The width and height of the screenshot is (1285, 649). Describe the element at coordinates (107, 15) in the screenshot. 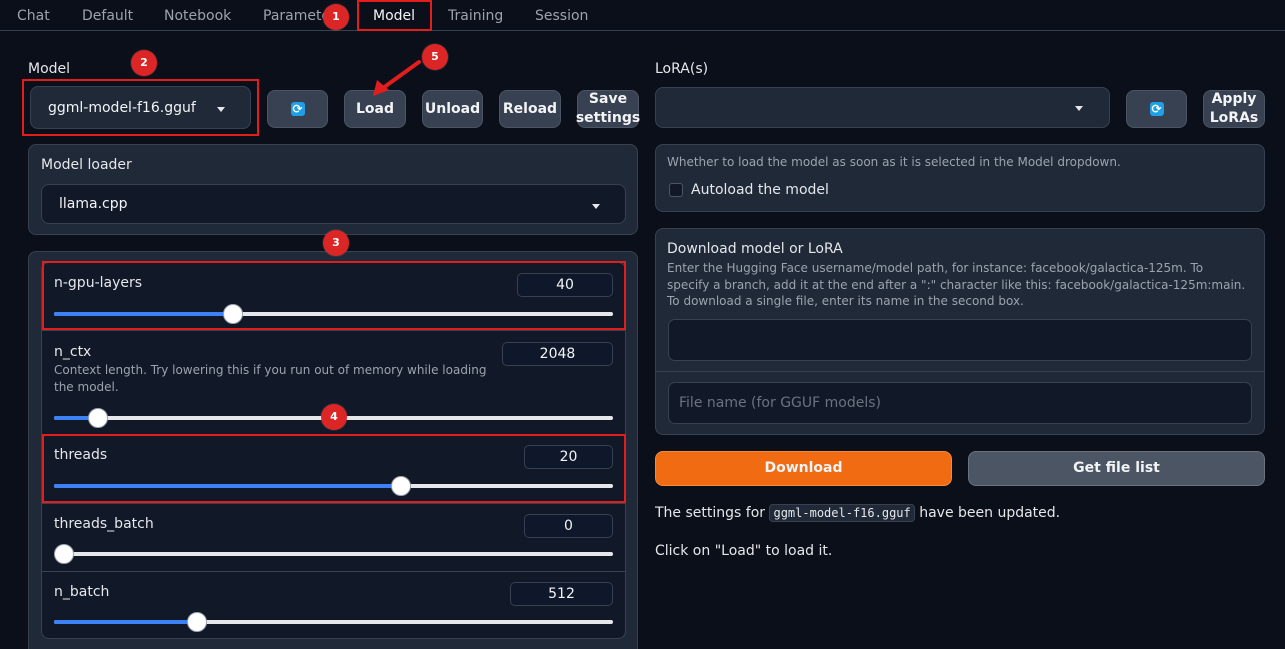

I see `tab-default: Default` at that location.